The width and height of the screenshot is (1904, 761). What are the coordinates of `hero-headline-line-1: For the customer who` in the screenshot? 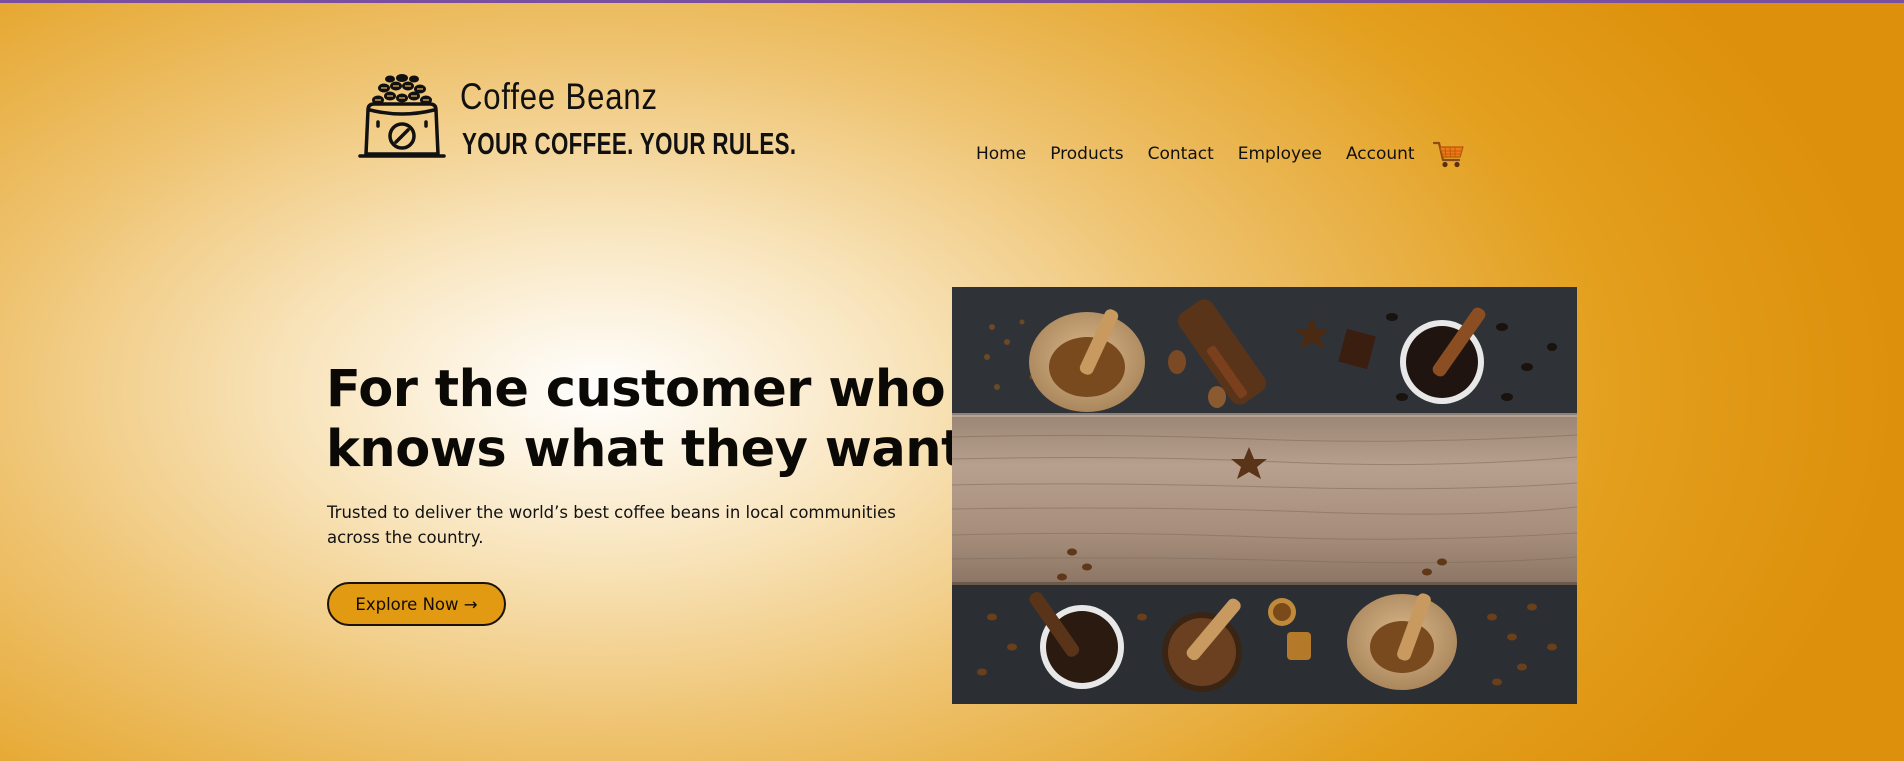 It's located at (636, 389).